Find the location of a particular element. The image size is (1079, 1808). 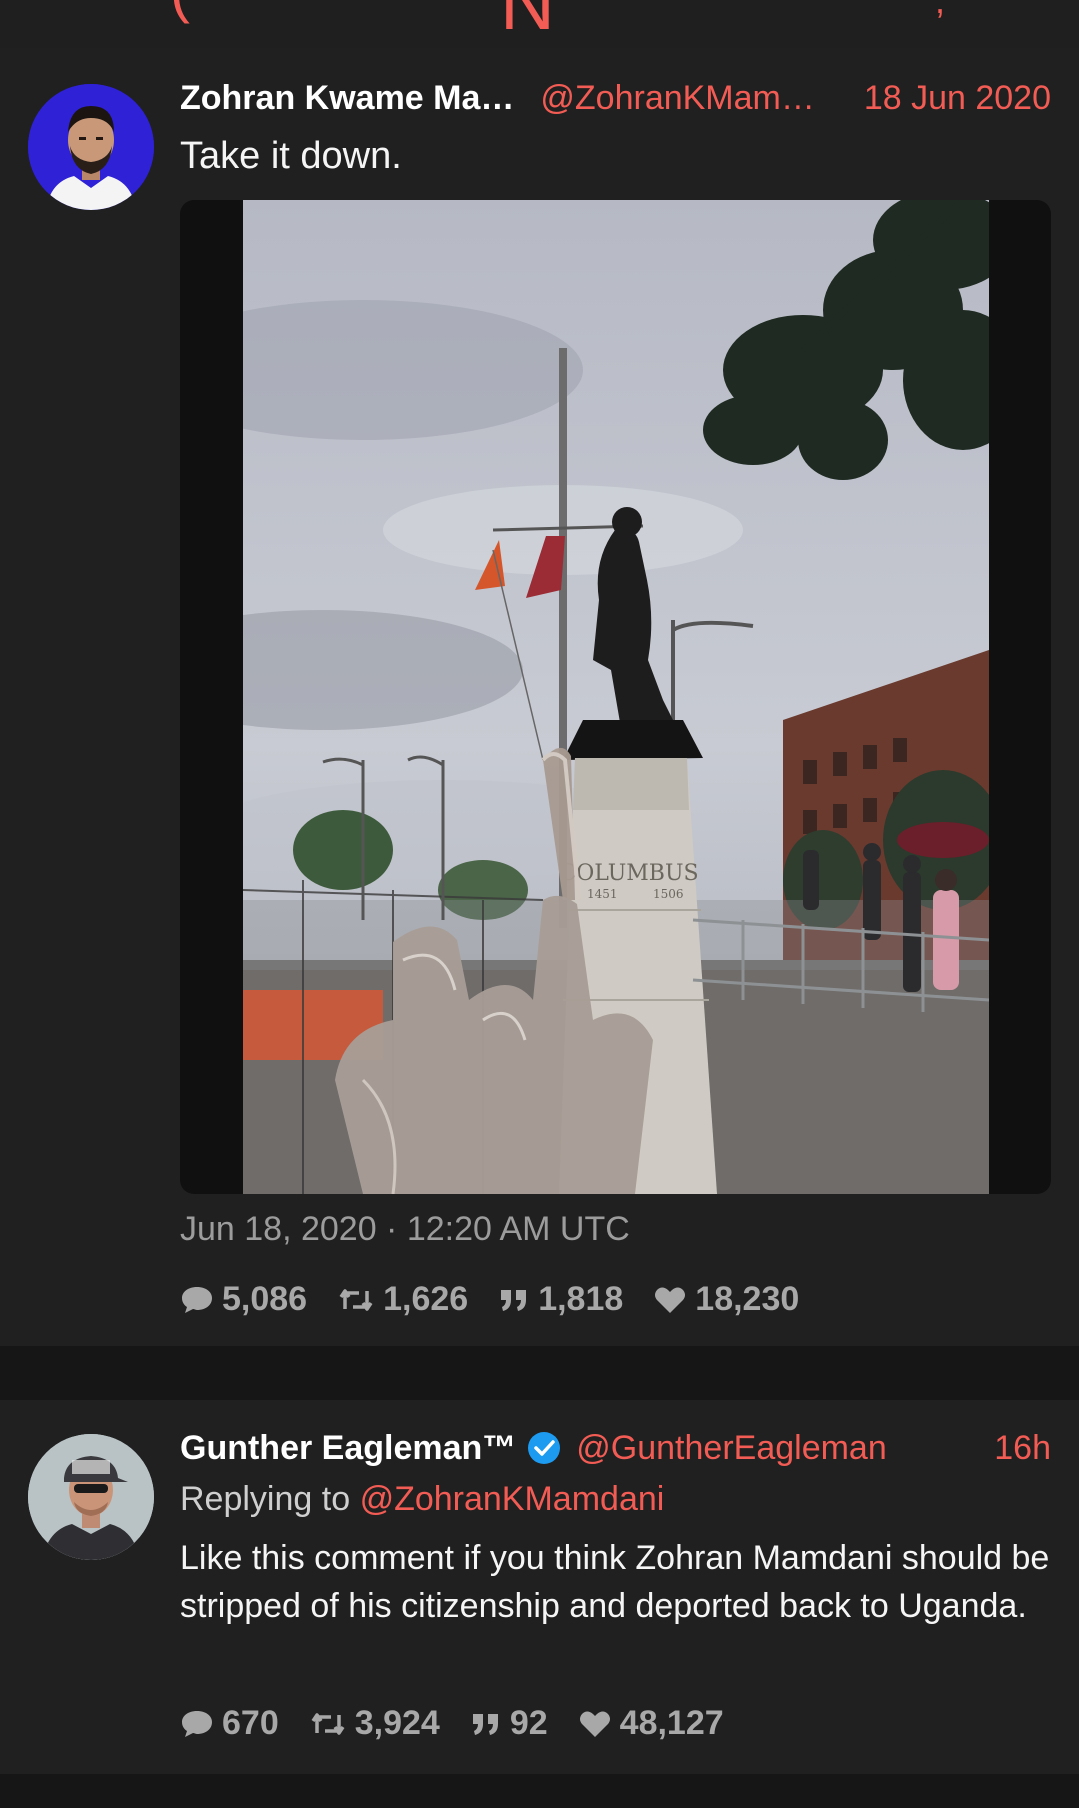

statue-year-left: 1451 is located at coordinates (602, 894).